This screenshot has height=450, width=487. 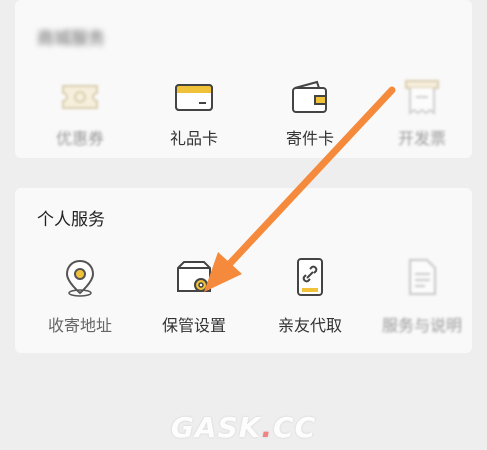 I want to click on gift-card-label: 礼品卡, so click(x=193, y=138).